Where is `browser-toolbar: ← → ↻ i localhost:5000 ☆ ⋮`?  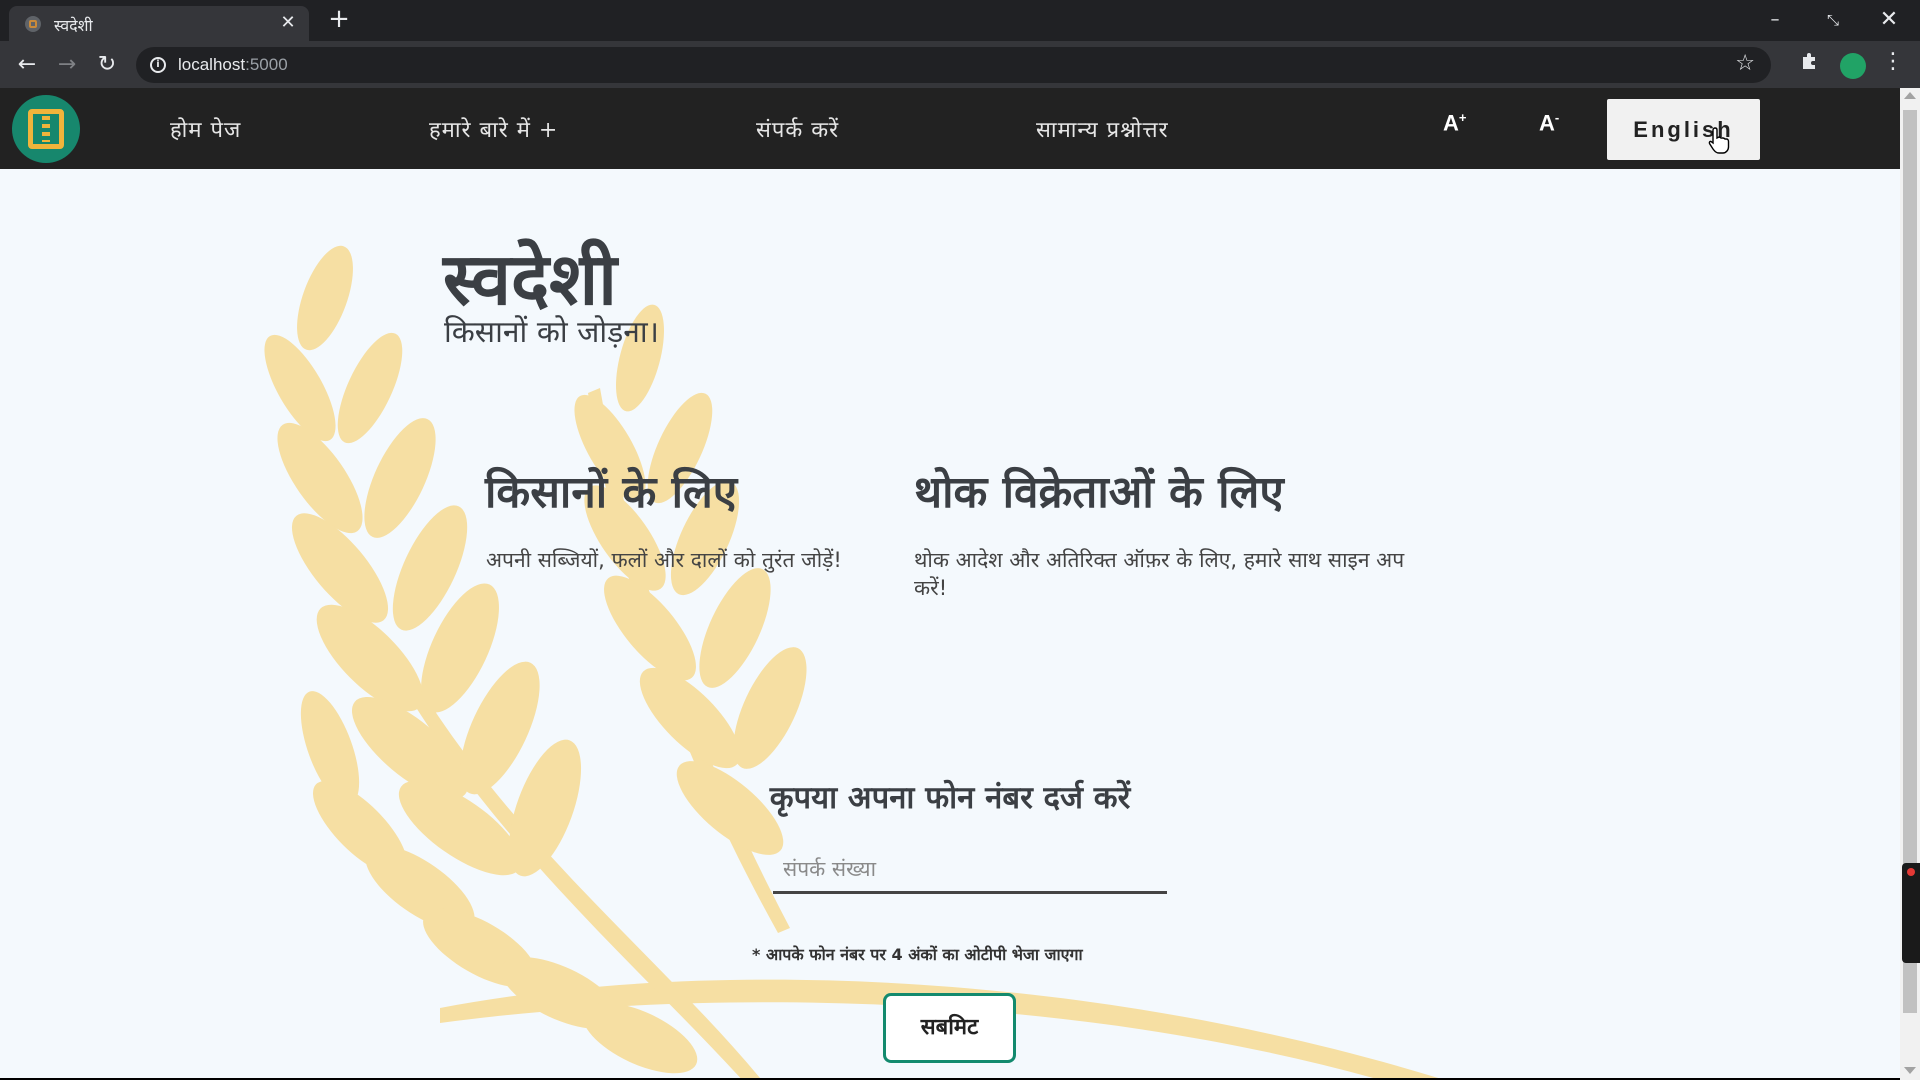 browser-toolbar: ← → ↻ i localhost:5000 ☆ ⋮ is located at coordinates (960, 64).